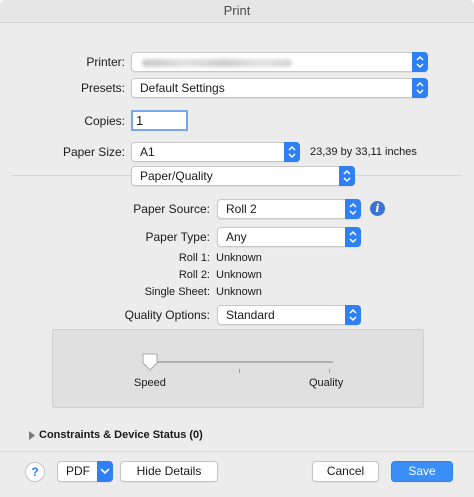  What do you see at coordinates (105, 471) in the screenshot?
I see `chevron-down-icon` at bounding box center [105, 471].